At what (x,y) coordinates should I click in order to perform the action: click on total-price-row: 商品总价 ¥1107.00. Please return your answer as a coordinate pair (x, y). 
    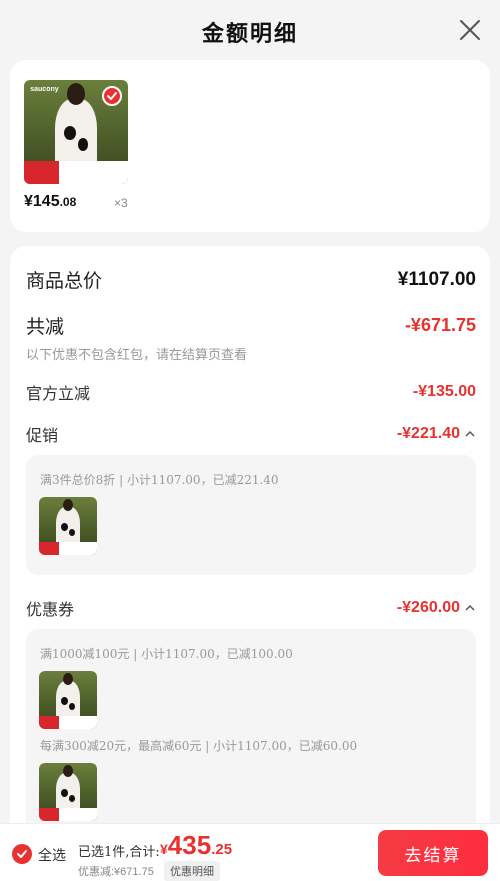
    Looking at the image, I should click on (251, 279).